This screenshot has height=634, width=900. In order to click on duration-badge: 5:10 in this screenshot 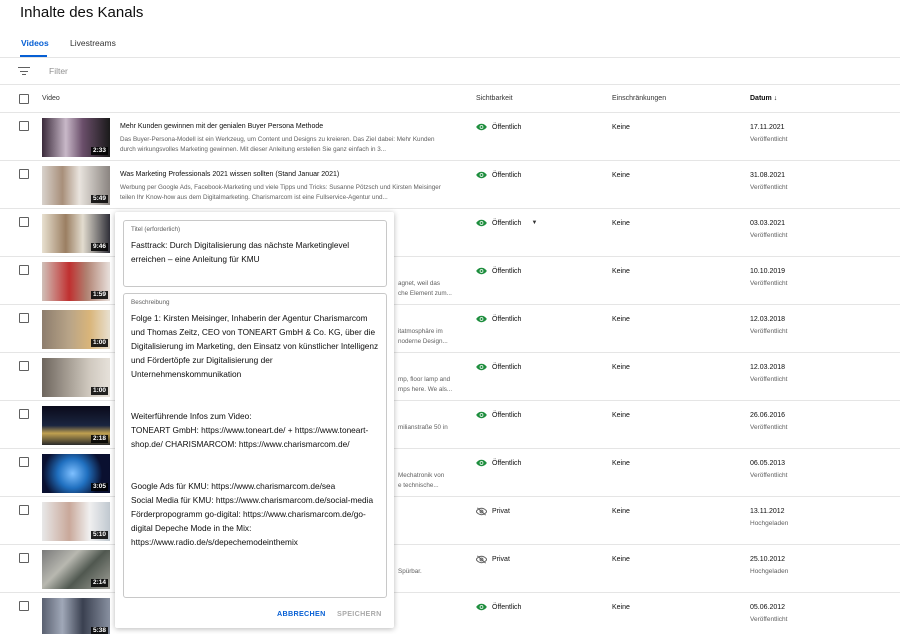, I will do `click(99, 535)`.